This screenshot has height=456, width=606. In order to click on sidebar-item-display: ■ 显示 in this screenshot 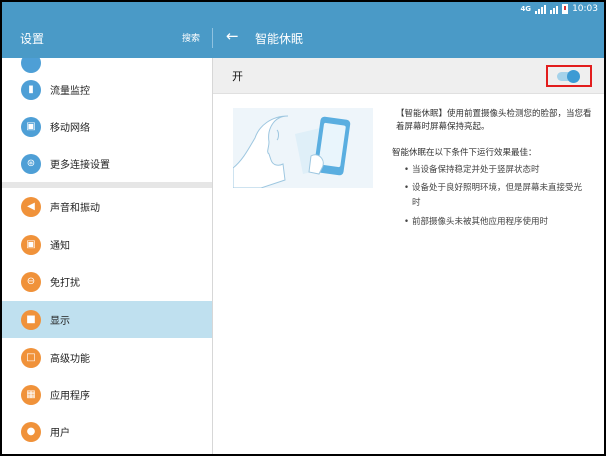, I will do `click(107, 319)`.